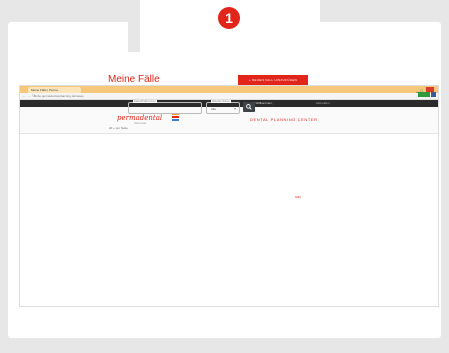 This screenshot has height=353, width=449. I want to click on user-greeting: ♟ Willkommen,, so click(262, 103).